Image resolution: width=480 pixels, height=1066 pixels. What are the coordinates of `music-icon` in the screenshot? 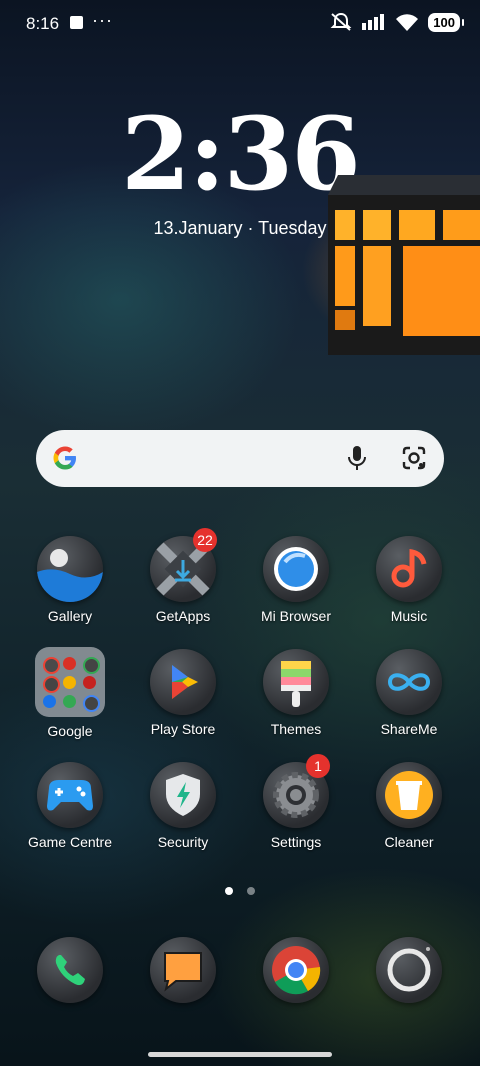 It's located at (409, 569).